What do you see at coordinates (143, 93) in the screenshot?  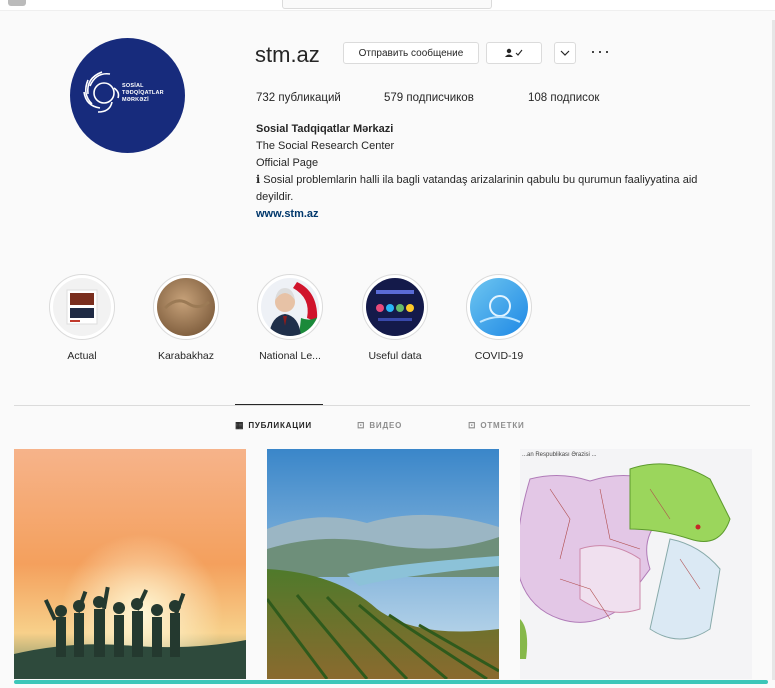 I see `avatar-brand-text: SOSİAL TƏDQİQATLAR MƏRKƏZİ` at bounding box center [143, 93].